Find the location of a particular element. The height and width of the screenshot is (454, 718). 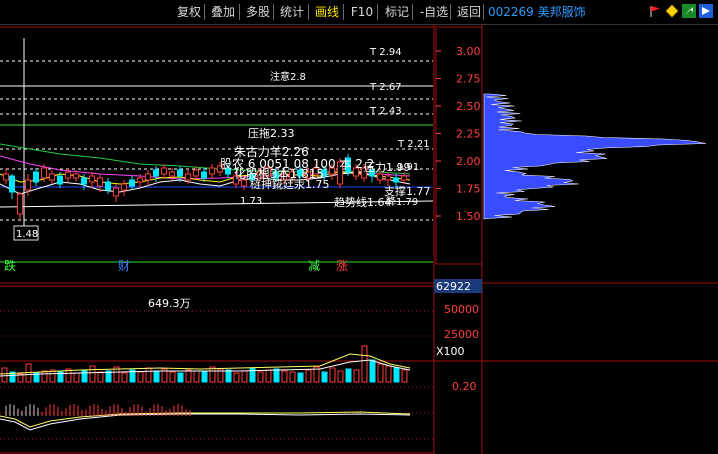

annot-t221: T 2.21 is located at coordinates (413, 144).